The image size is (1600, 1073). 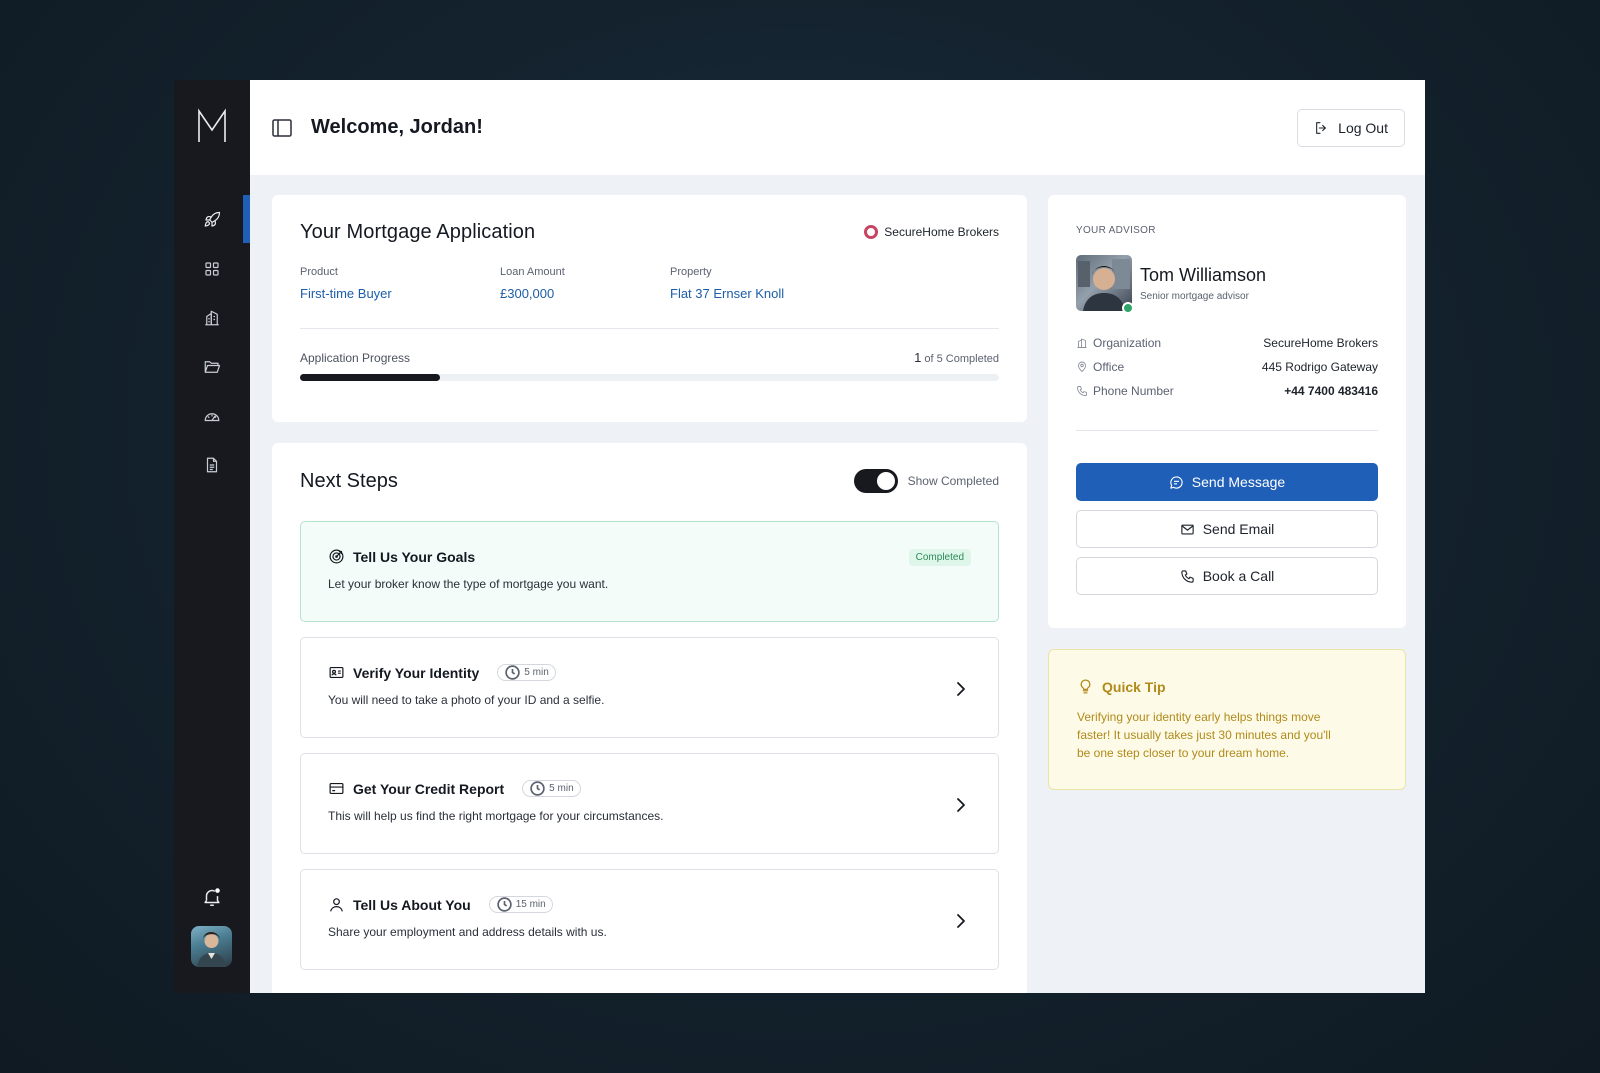 I want to click on send-message-label: Send Message, so click(x=1238, y=482).